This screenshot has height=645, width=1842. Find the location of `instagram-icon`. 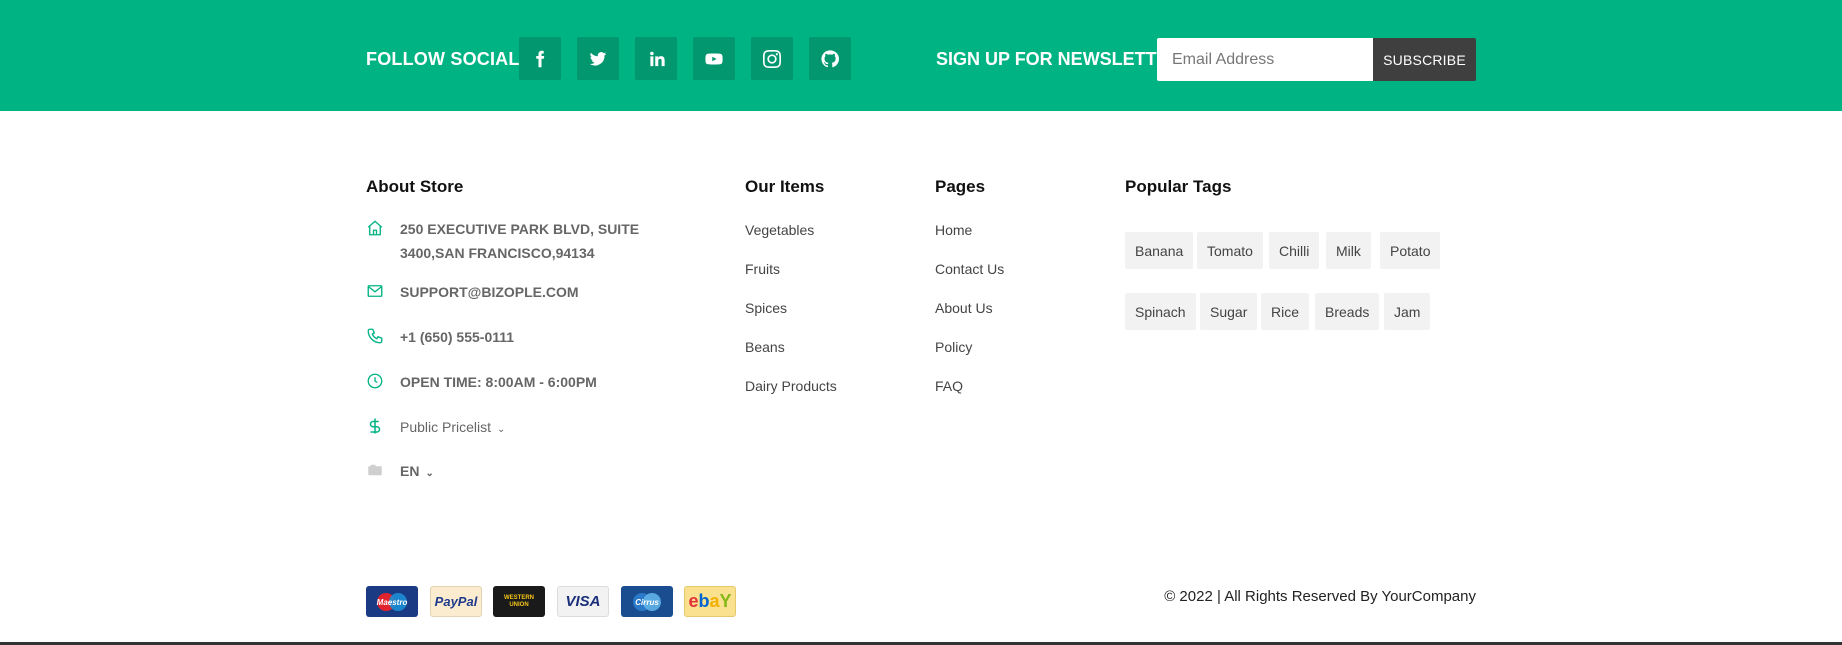

instagram-icon is located at coordinates (772, 58).